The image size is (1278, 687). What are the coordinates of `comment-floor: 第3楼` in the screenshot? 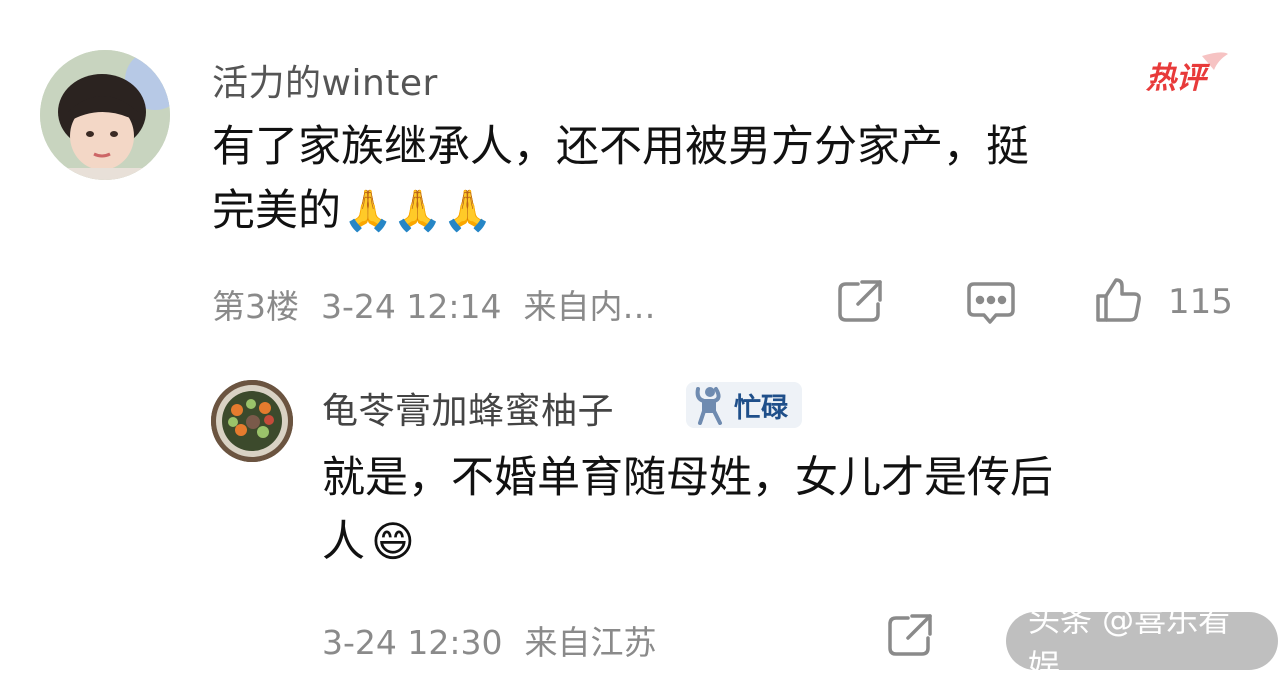 It's located at (255, 306).